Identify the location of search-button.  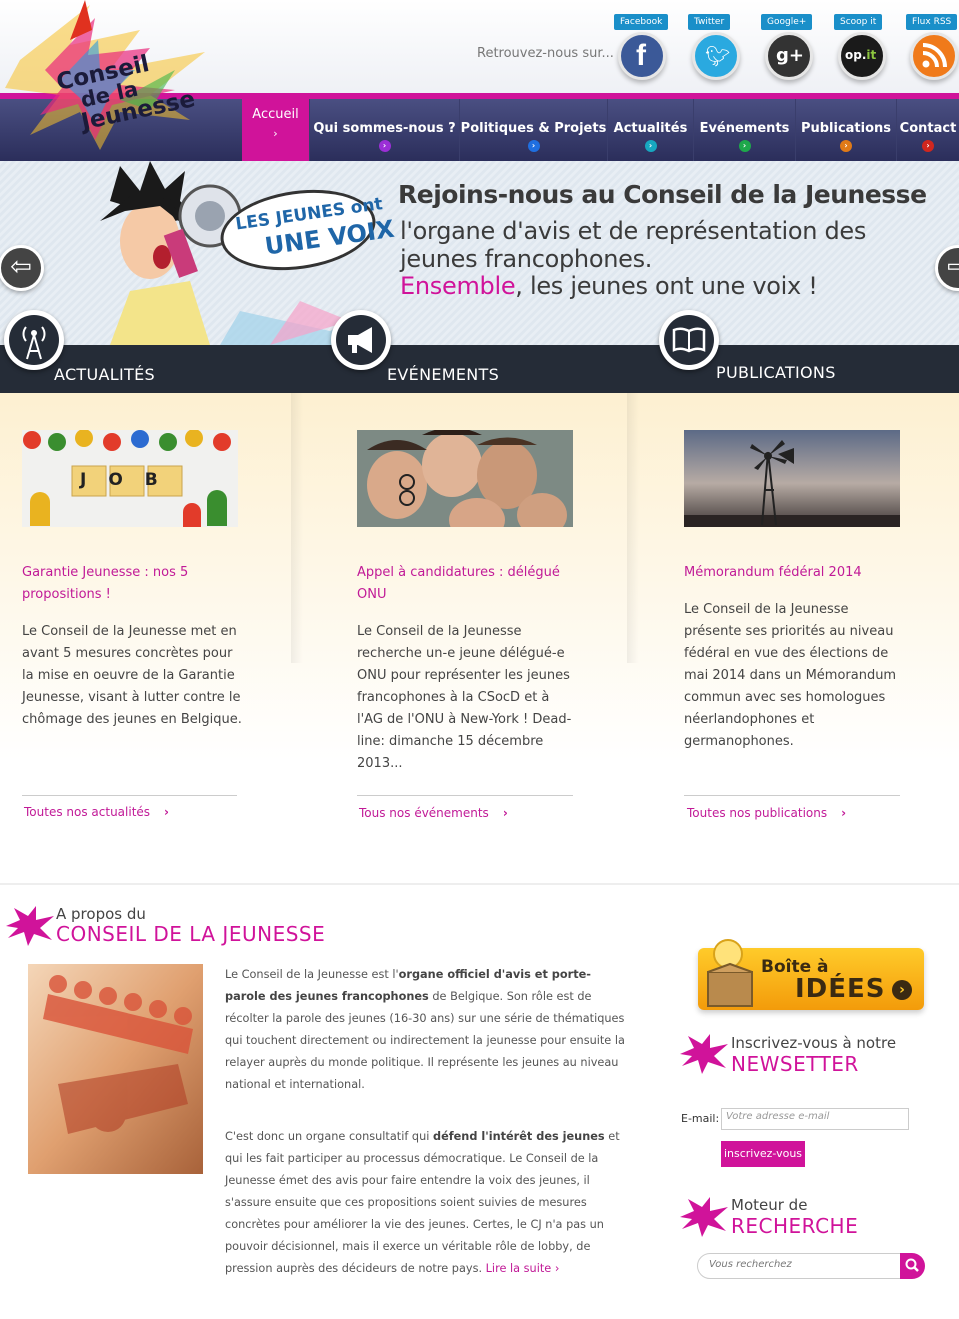
(912, 1266).